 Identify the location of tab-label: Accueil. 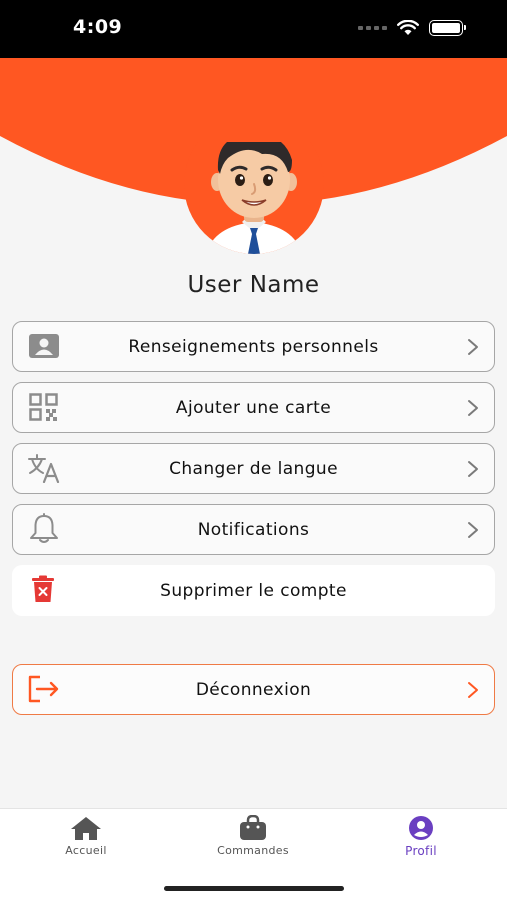
(86, 850).